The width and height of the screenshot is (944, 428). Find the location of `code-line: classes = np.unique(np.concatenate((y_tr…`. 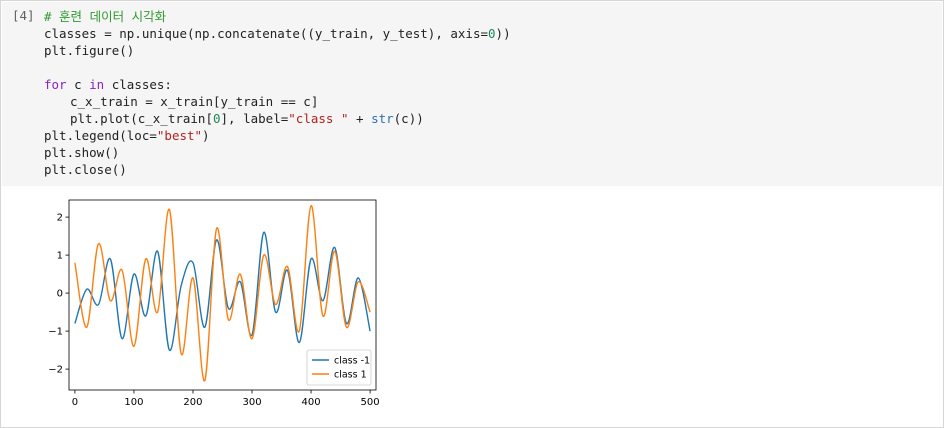

code-line: classes = np.unique(np.concatenate((y_tr… is located at coordinates (277, 33).